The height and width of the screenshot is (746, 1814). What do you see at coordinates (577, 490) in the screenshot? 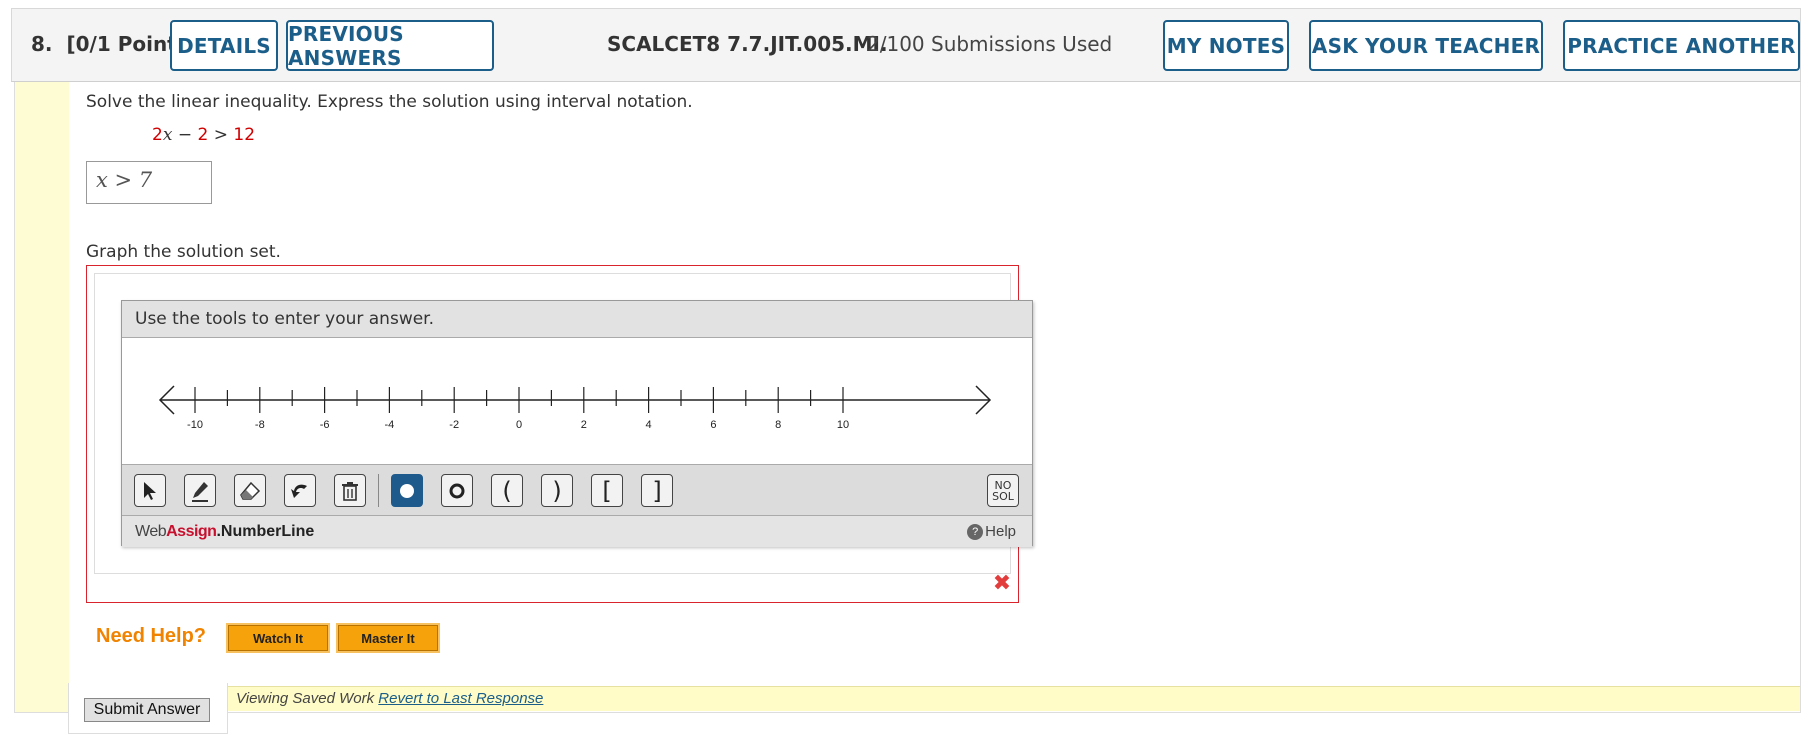
I see `numberline-toolbar: ( ) [ ] NO SOL` at bounding box center [577, 490].